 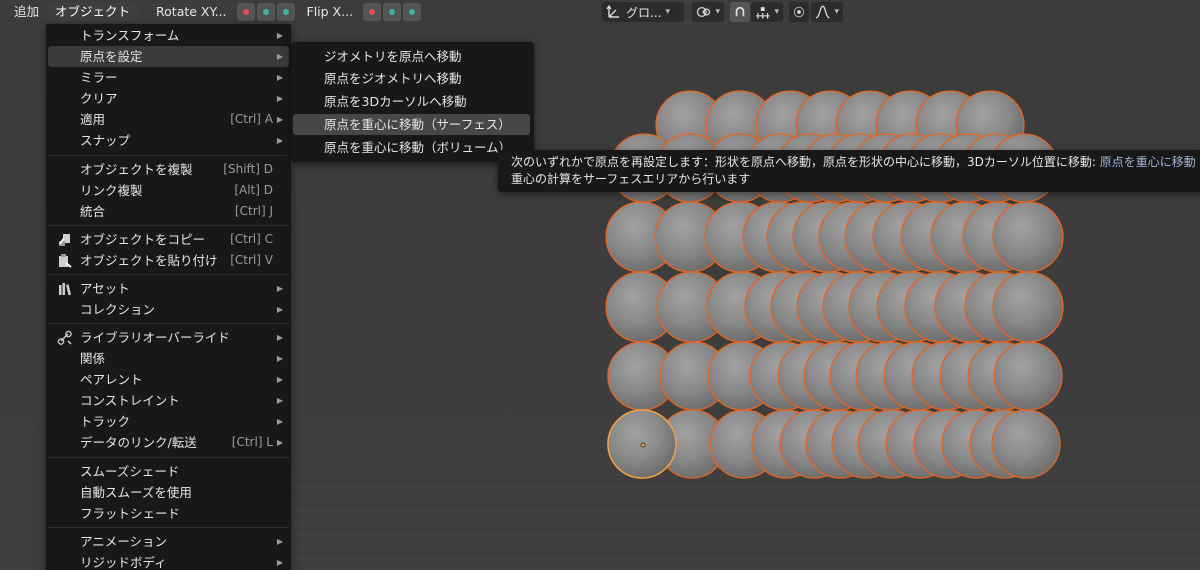 I want to click on submenu-item-origin-to-geometry: 原点をジオメトリへ移動, so click(x=411, y=78).